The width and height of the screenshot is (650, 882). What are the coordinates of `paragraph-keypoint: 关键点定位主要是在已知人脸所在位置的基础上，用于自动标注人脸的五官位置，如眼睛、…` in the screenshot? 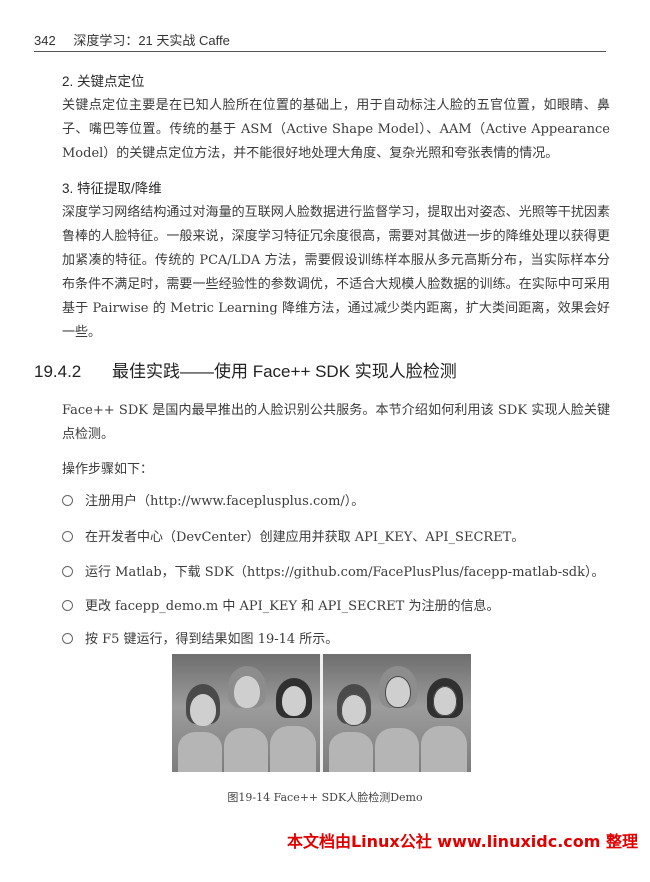 It's located at (336, 130).